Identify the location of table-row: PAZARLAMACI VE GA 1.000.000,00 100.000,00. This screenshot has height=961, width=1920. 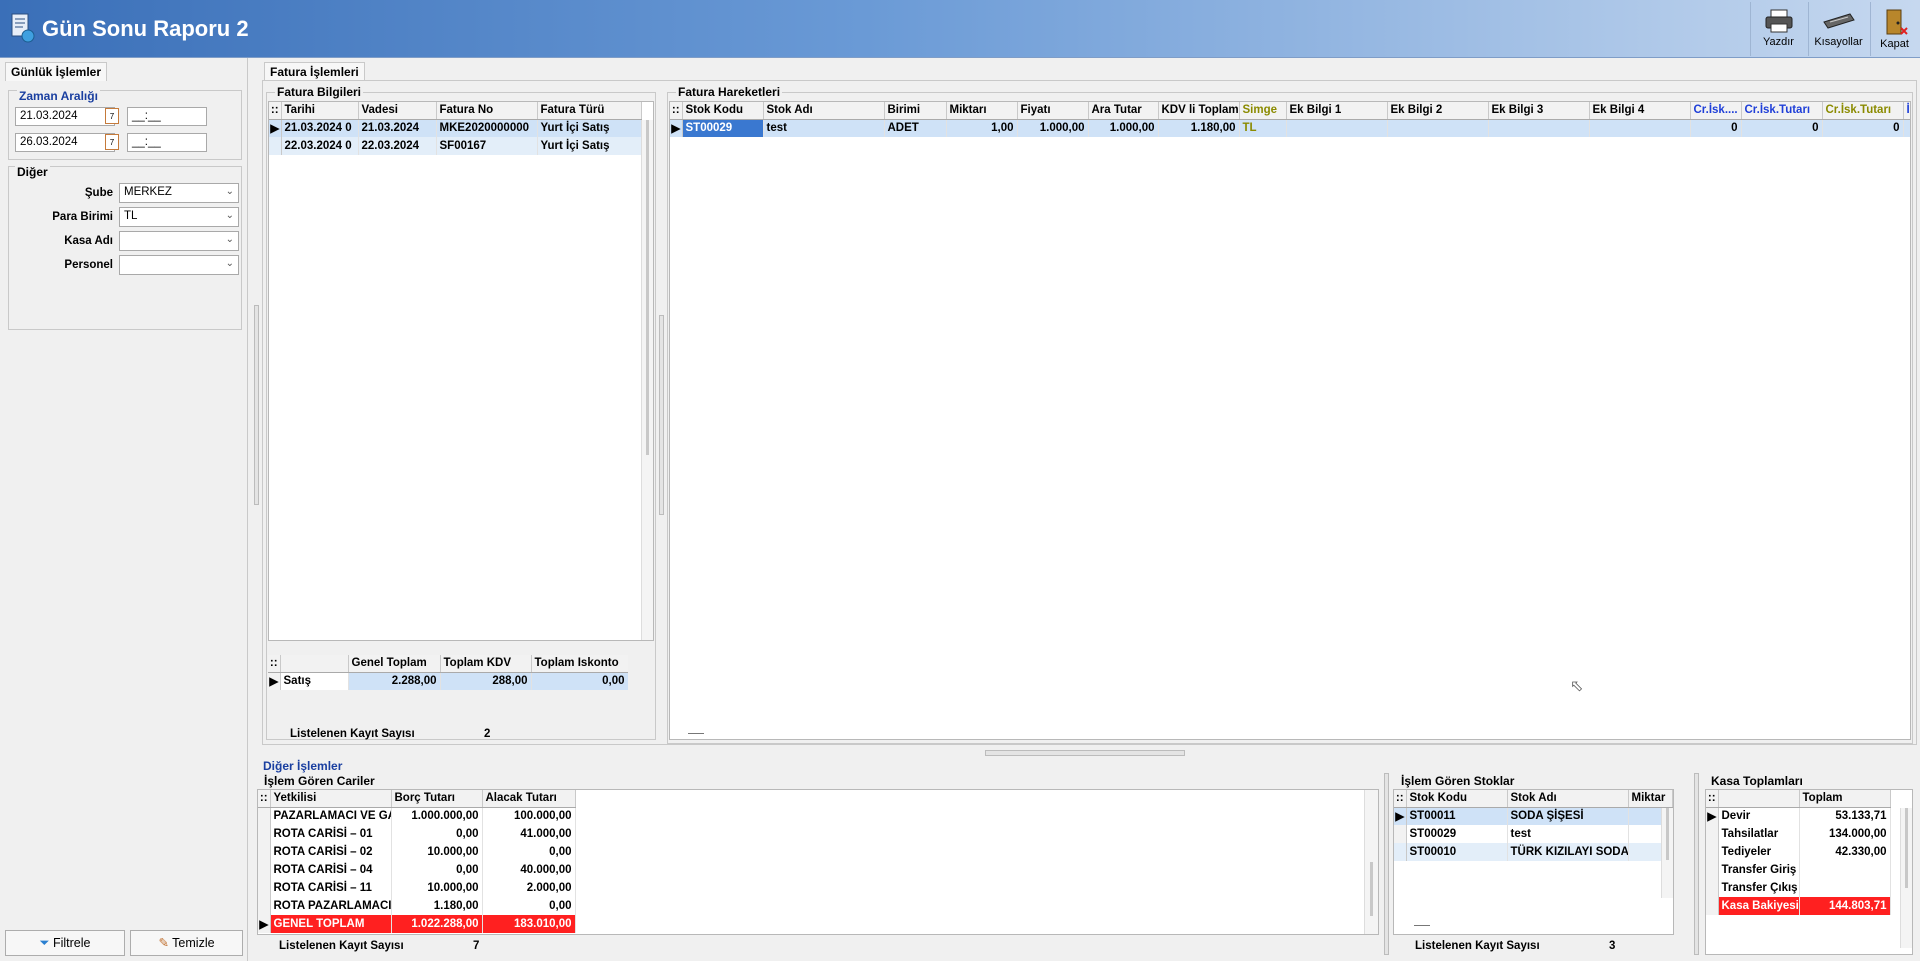
(417, 816).